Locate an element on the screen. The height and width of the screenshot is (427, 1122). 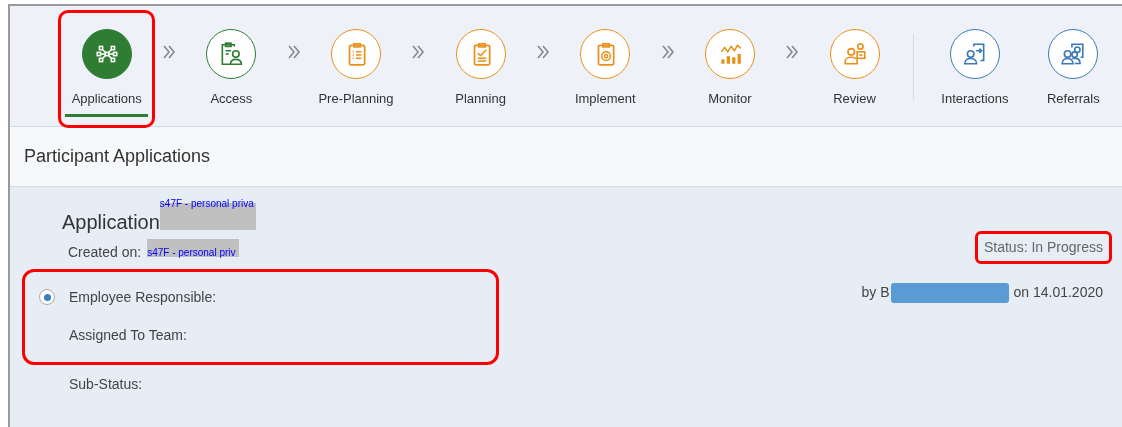
person-document-icon is located at coordinates (854, 54).